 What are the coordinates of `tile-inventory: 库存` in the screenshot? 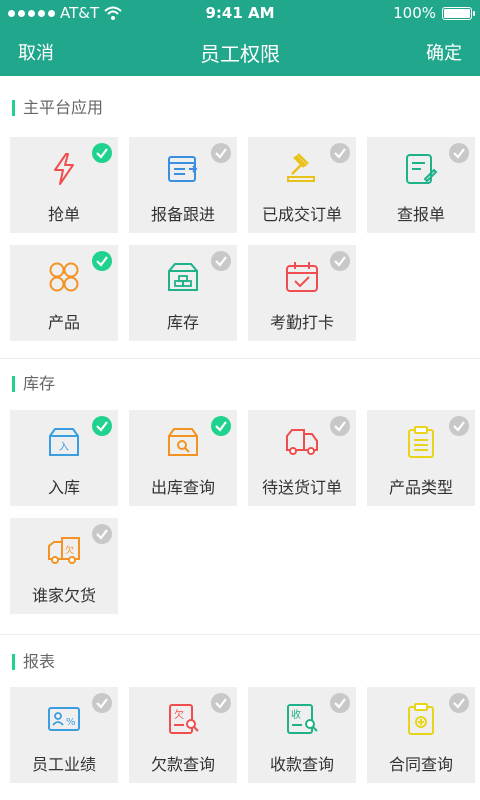 It's located at (183, 293).